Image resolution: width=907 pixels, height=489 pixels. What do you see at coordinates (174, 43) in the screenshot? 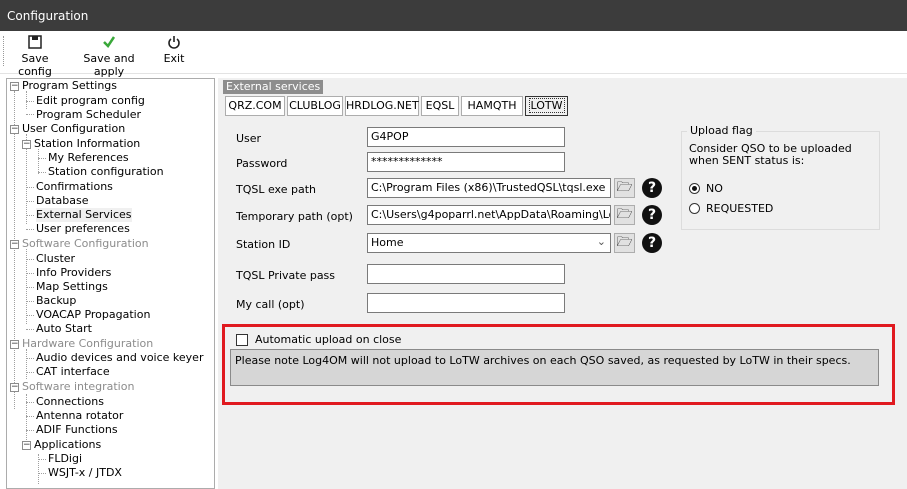
I see `power-icon` at bounding box center [174, 43].